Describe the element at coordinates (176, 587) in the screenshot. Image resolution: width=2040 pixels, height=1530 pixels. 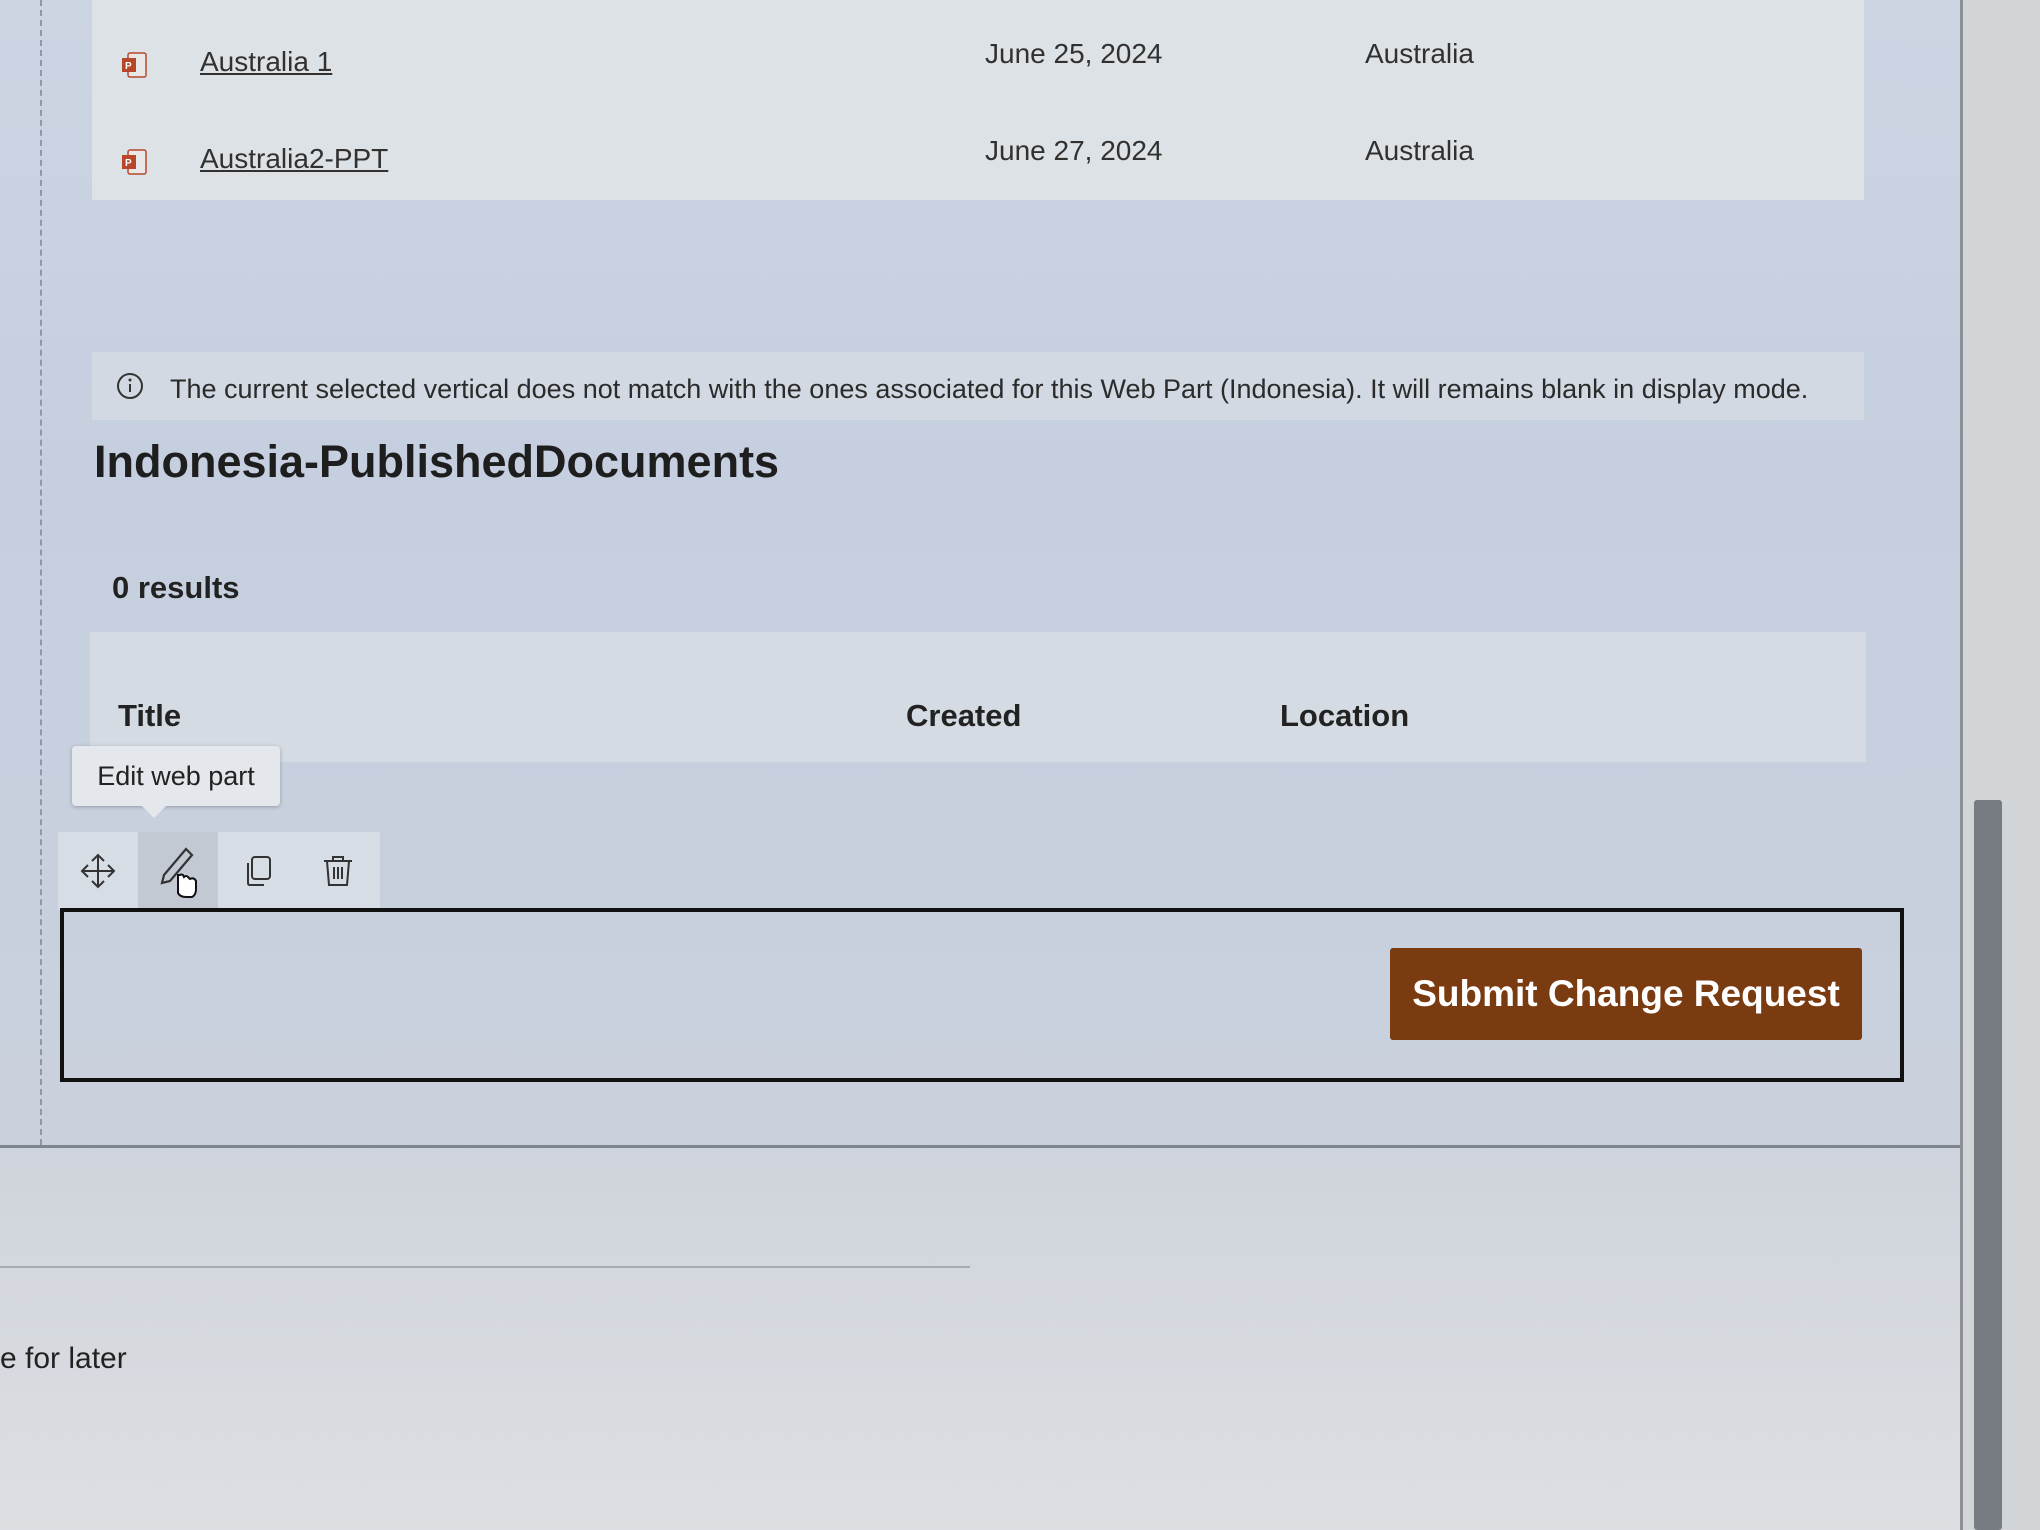
I see `results-count: 0 results` at that location.